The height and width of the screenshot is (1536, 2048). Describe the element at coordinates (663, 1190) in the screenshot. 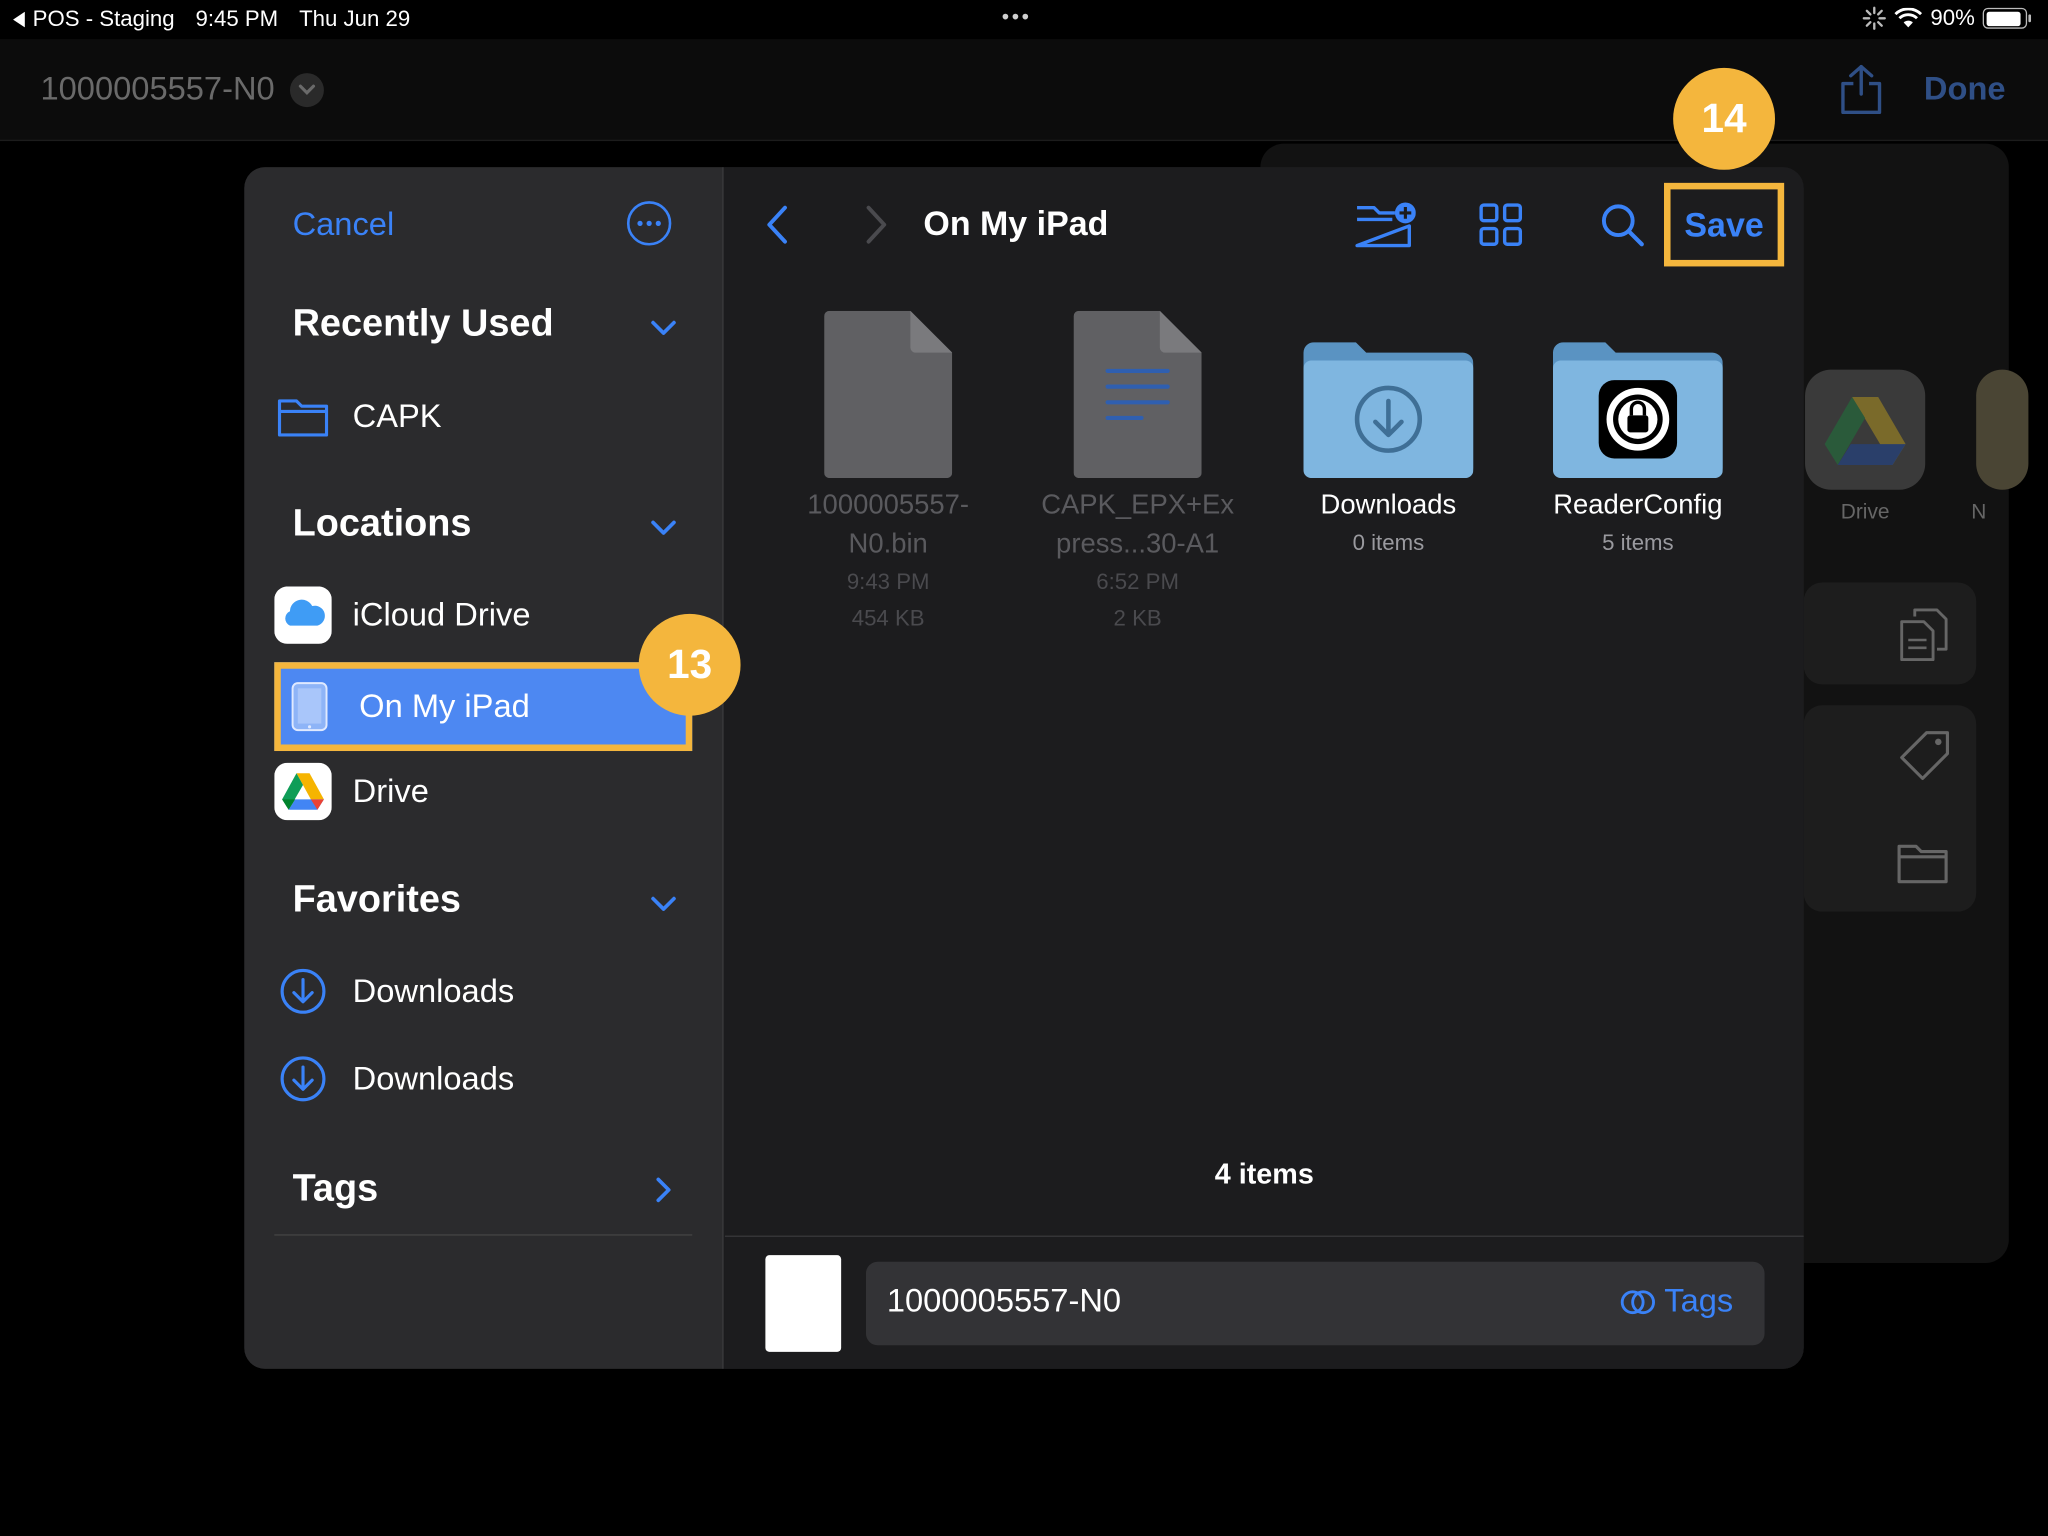

I see `chevron-right-icon` at that location.